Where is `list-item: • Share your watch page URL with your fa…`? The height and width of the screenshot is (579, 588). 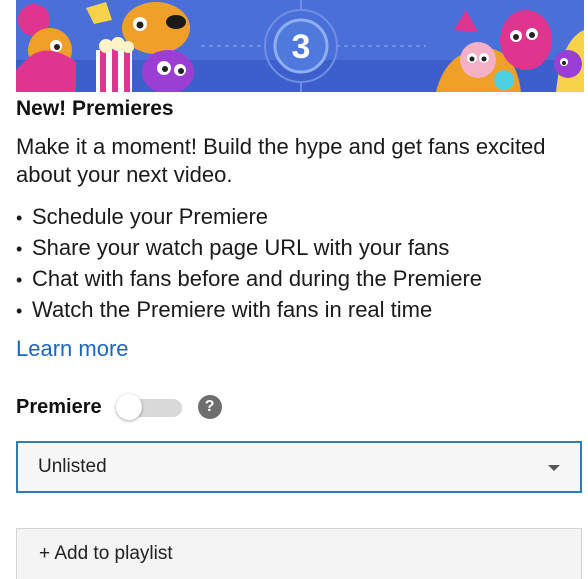 list-item: • Share your watch page URL with your fa… is located at coordinates (249, 248).